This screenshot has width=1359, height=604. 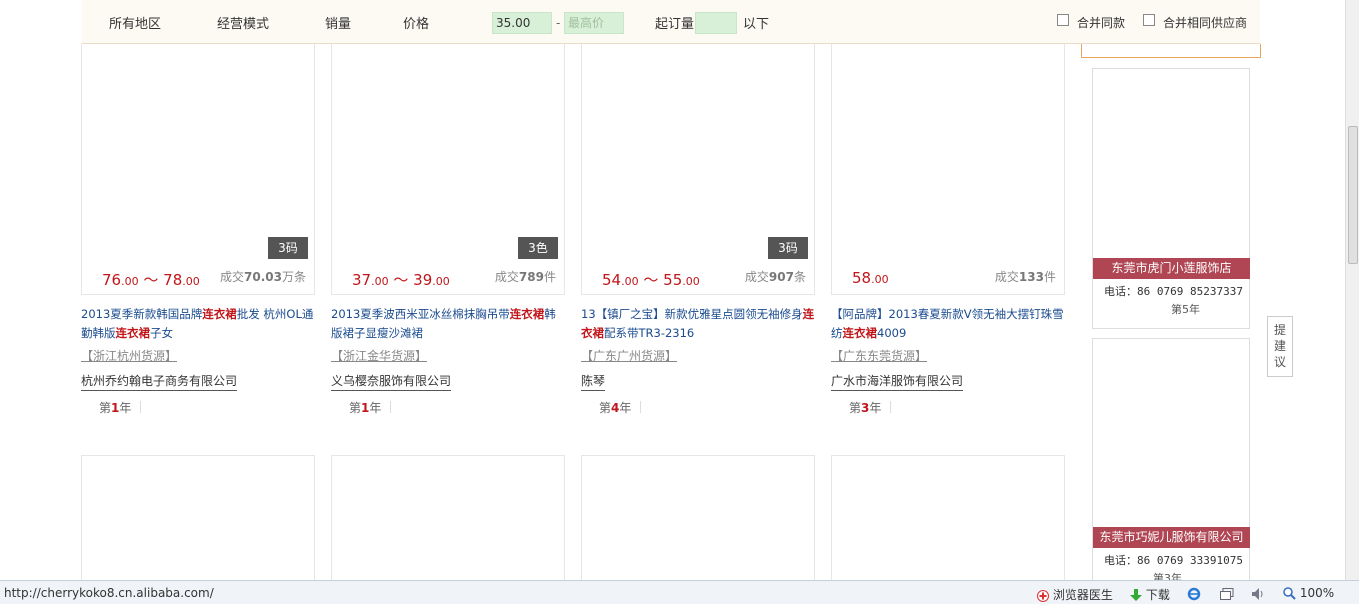 What do you see at coordinates (1171, 51) in the screenshot?
I see `side-panel-frame` at bounding box center [1171, 51].